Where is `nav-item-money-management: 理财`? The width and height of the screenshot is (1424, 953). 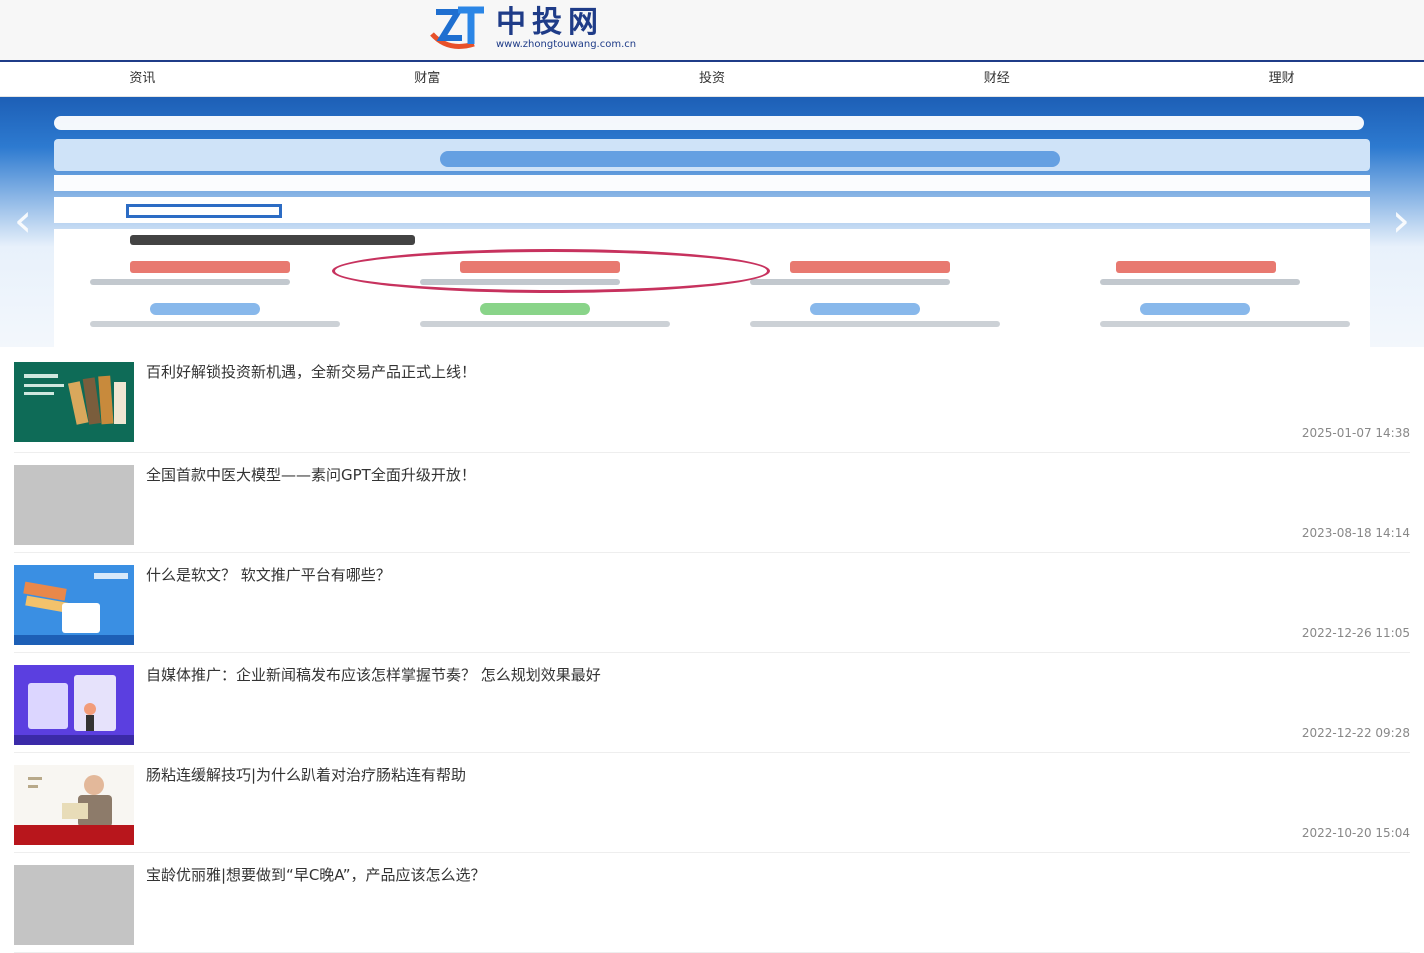 nav-item-money-management: 理财 is located at coordinates (1281, 79).